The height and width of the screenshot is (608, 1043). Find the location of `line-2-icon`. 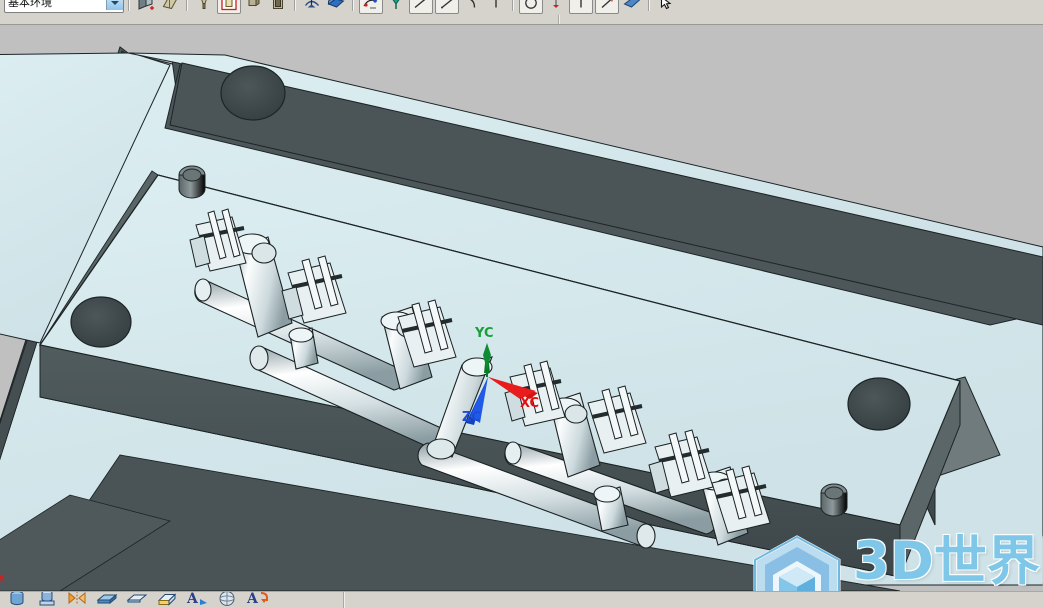

line-2-icon is located at coordinates (447, 7).